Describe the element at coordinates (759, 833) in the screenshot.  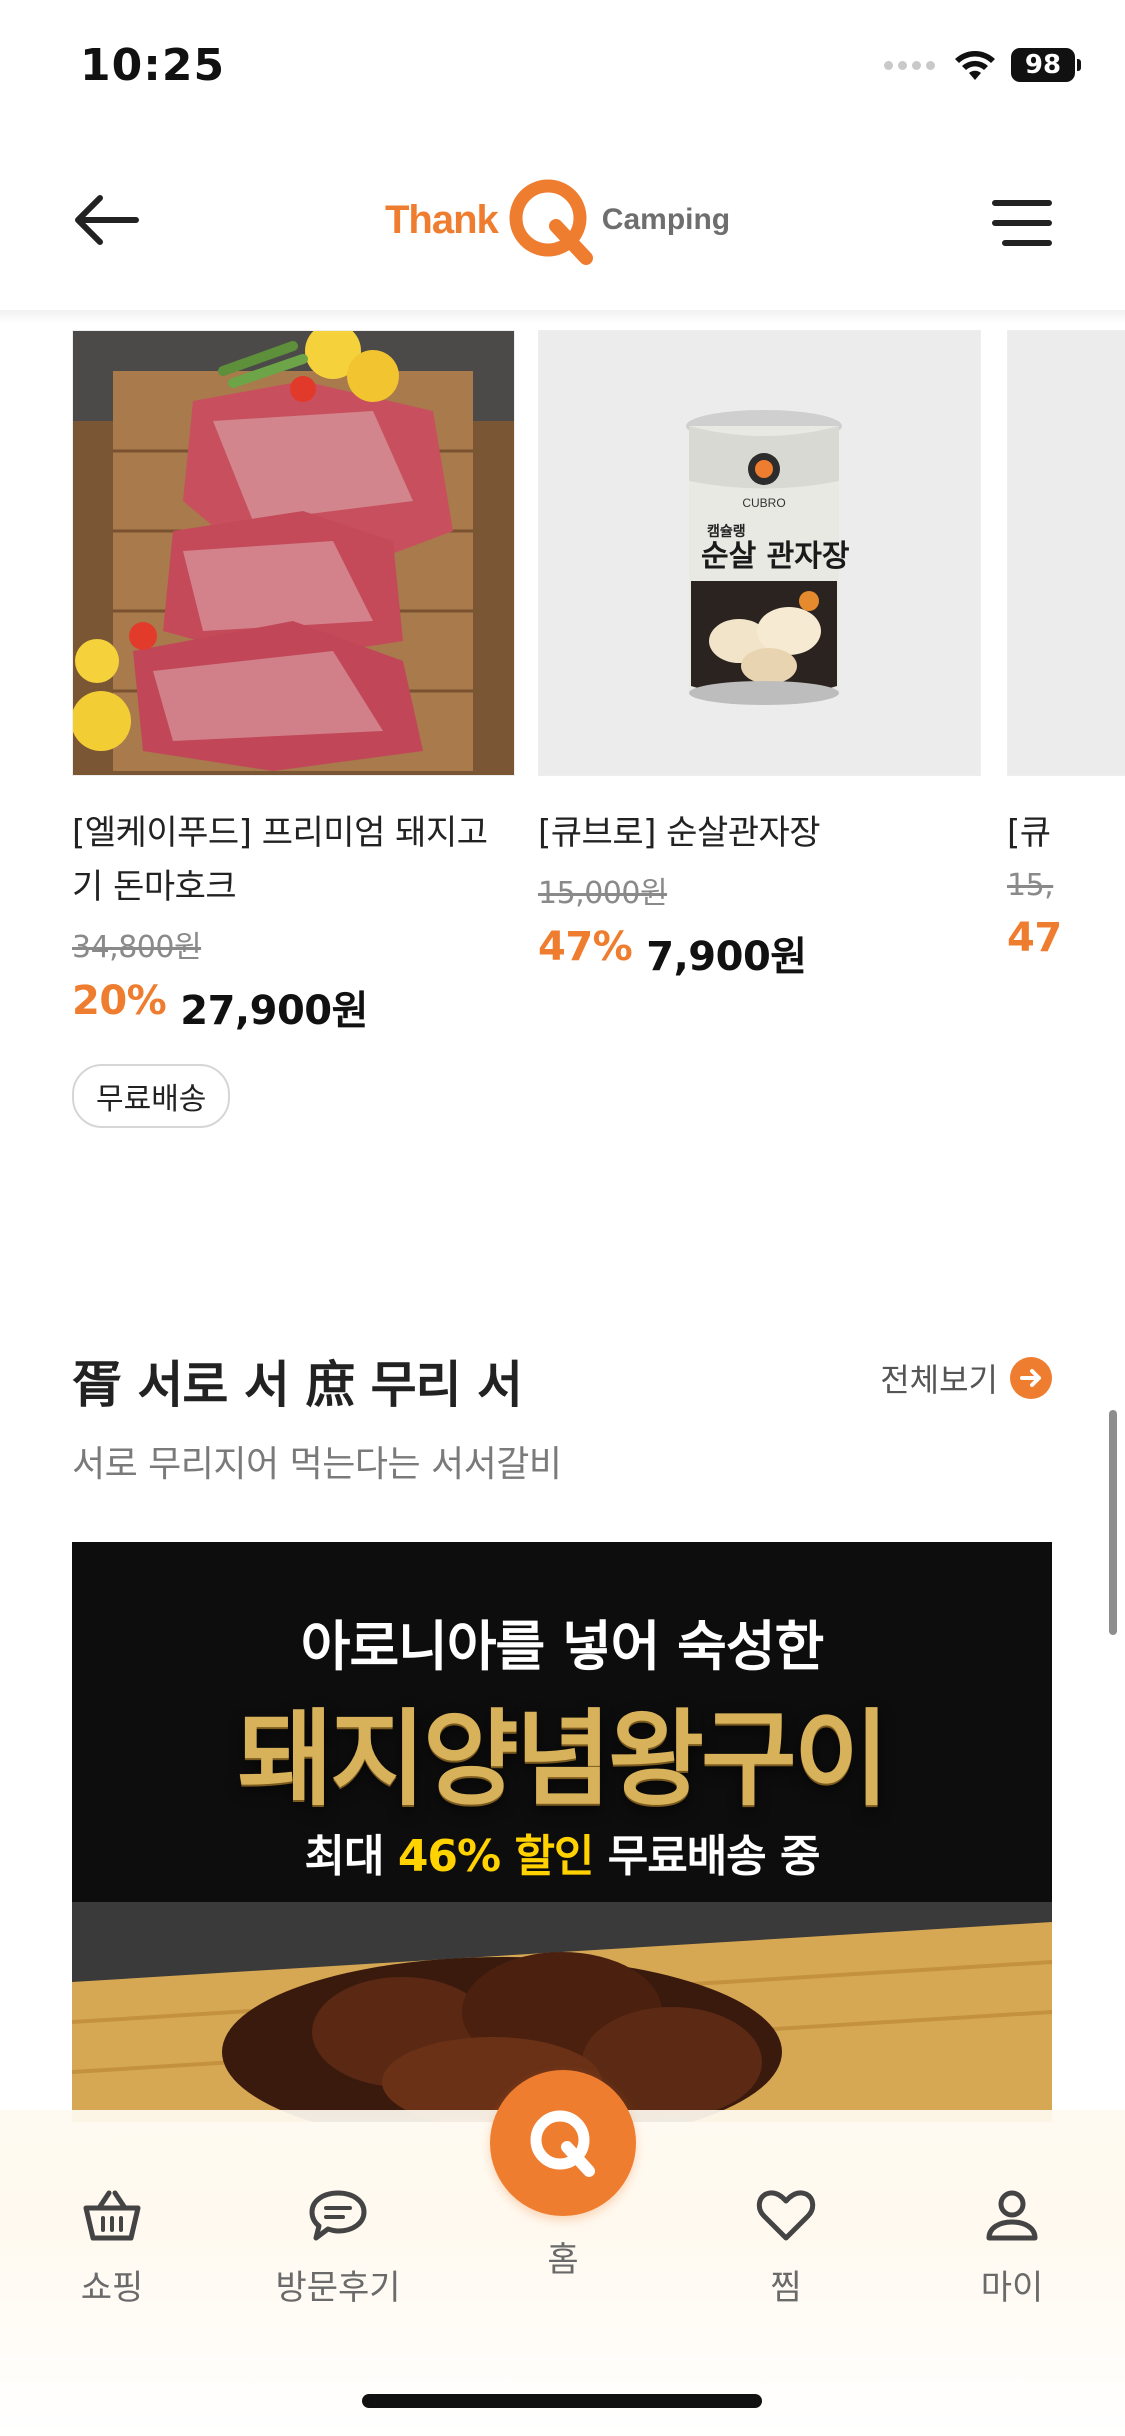
I see `product-name: [큐브로] 순살관자장` at that location.